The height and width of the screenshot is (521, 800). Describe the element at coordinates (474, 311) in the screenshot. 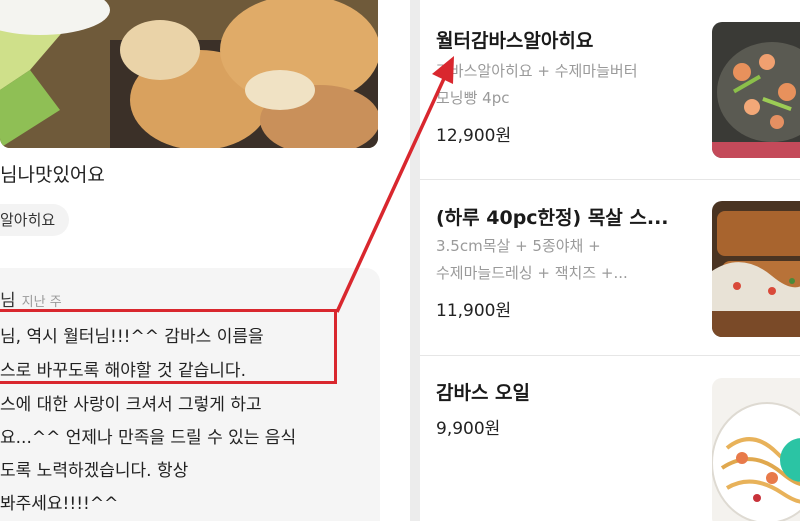

I see `menu-item-price: 11,900원` at that location.